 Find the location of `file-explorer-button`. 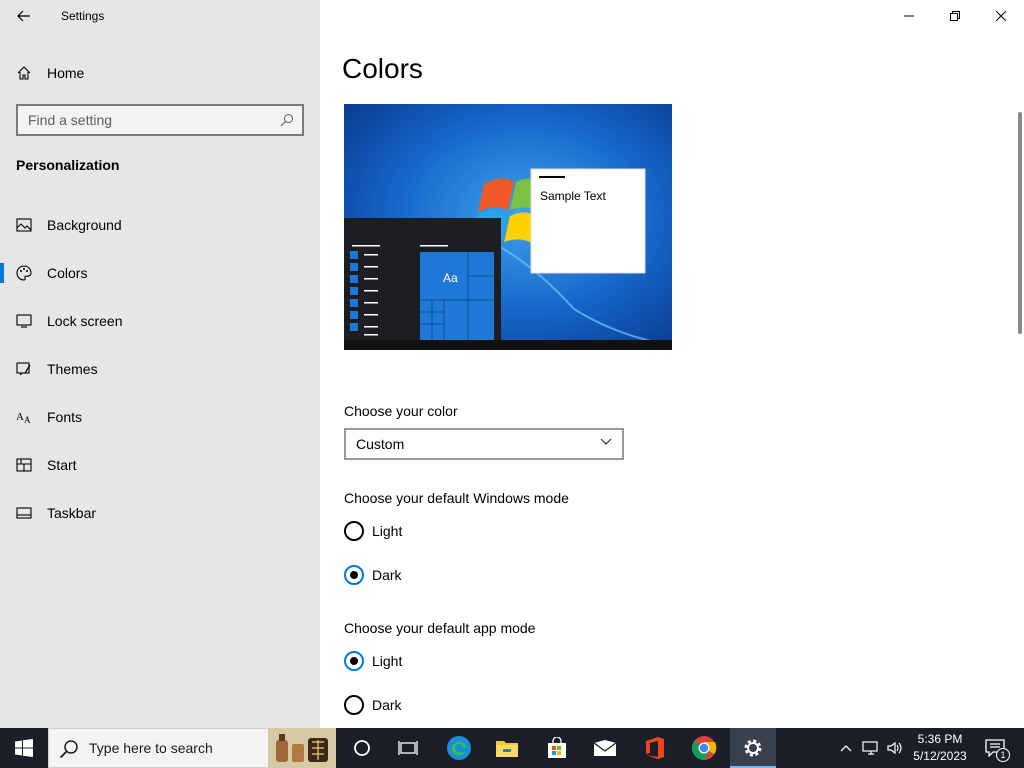

file-explorer-button is located at coordinates (507, 748).